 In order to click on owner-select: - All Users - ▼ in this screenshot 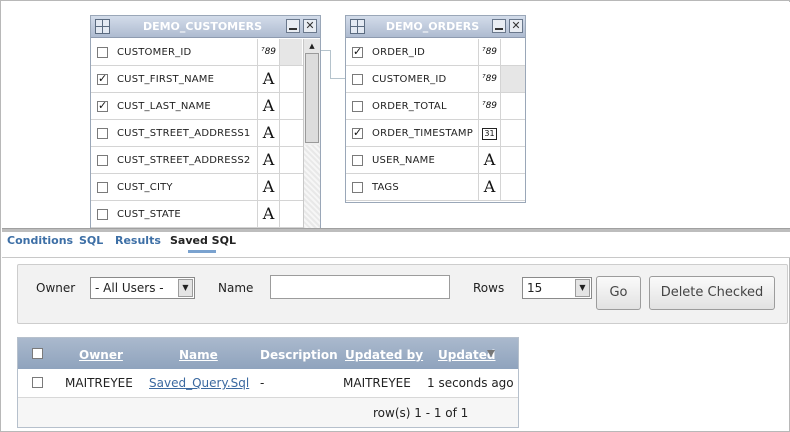, I will do `click(142, 288)`.